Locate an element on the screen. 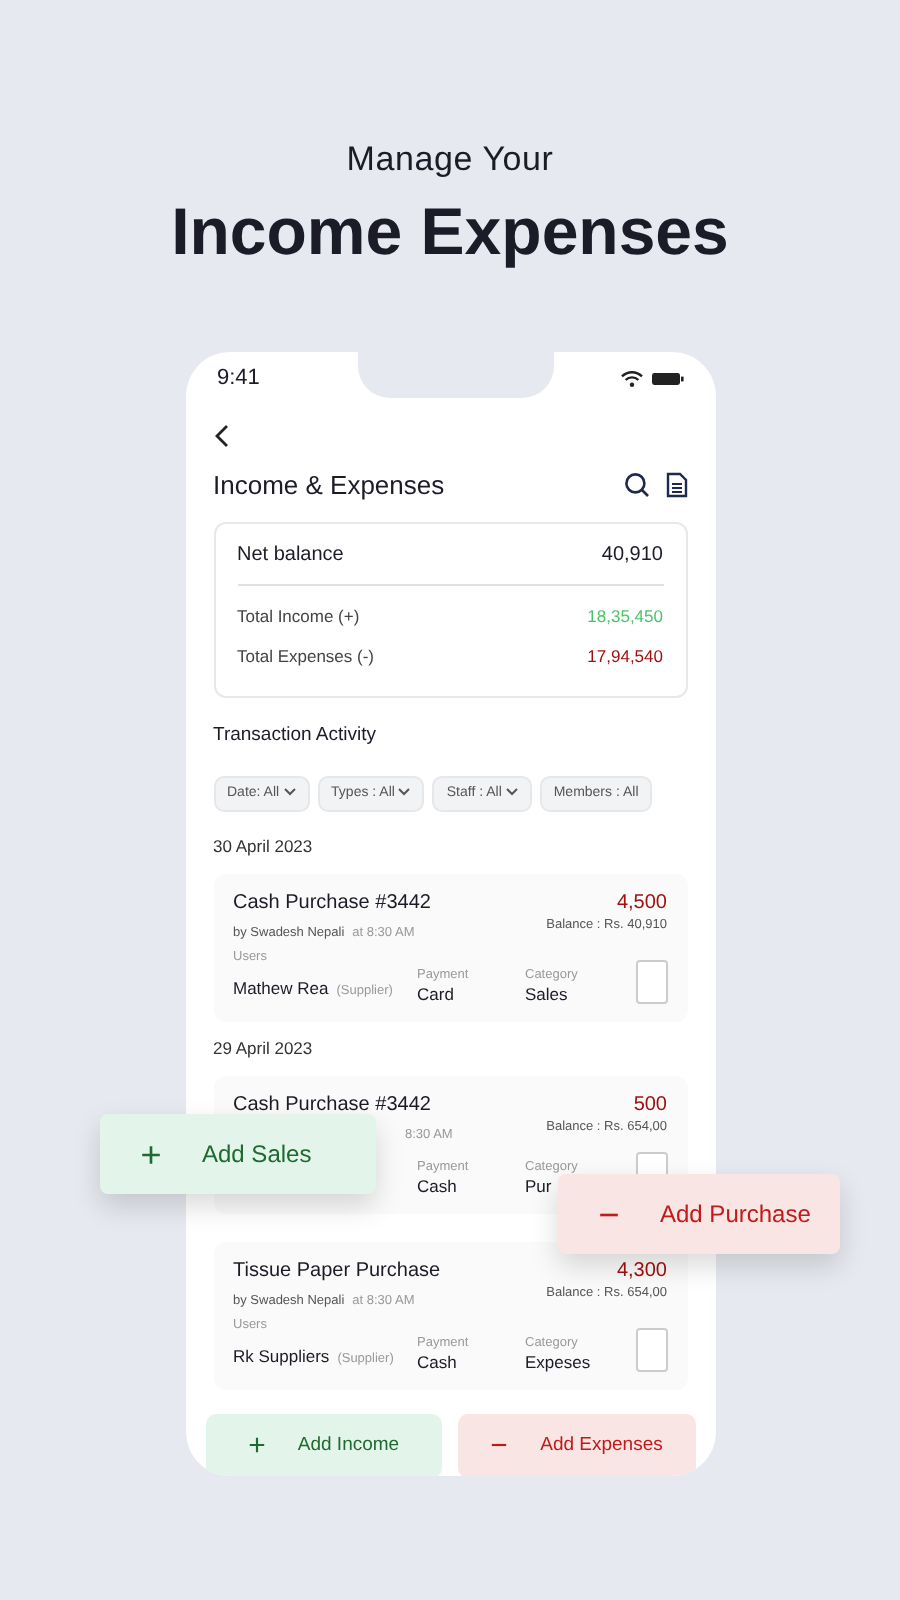 The image size is (900, 1600). summary-label: Total Expenses (-) is located at coordinates (305, 656).